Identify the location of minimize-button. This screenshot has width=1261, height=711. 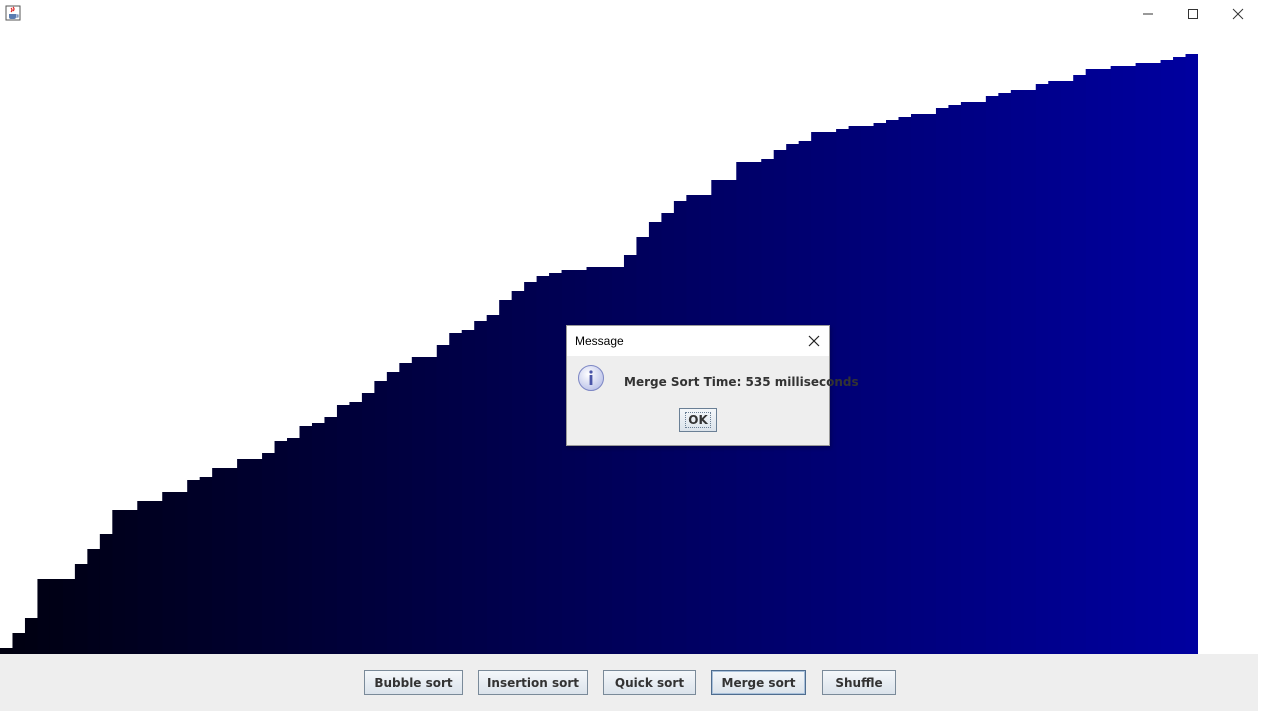
(1148, 14).